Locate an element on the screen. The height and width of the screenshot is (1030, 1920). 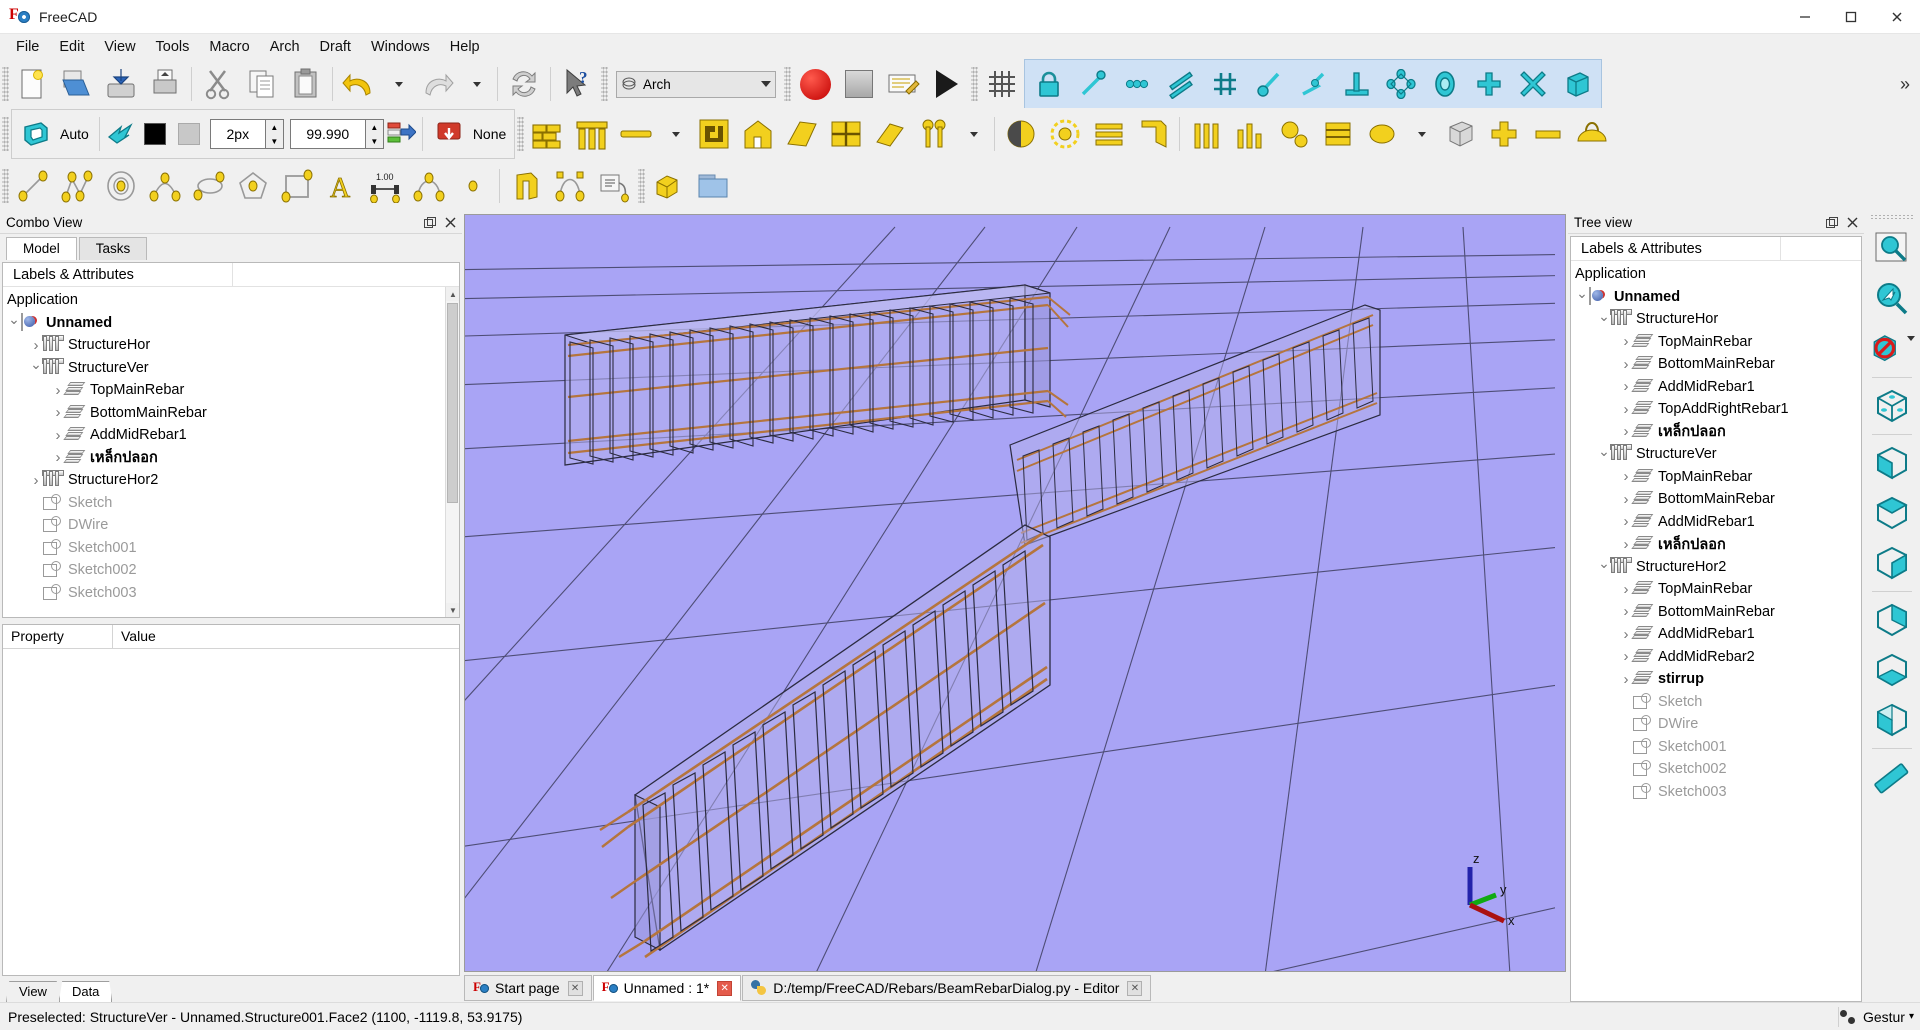
tab-model: Model is located at coordinates (41, 248).